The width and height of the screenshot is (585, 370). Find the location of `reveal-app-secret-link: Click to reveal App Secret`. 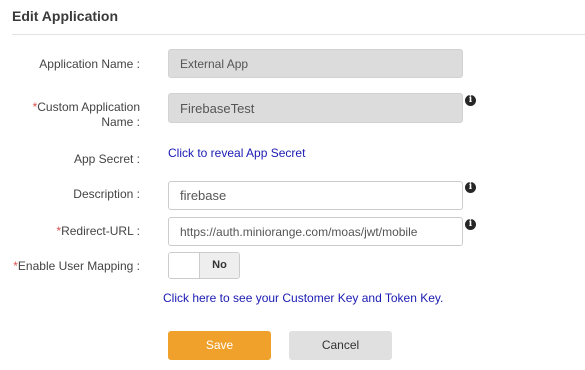

reveal-app-secret-link: Click to reveal App Secret is located at coordinates (236, 153).